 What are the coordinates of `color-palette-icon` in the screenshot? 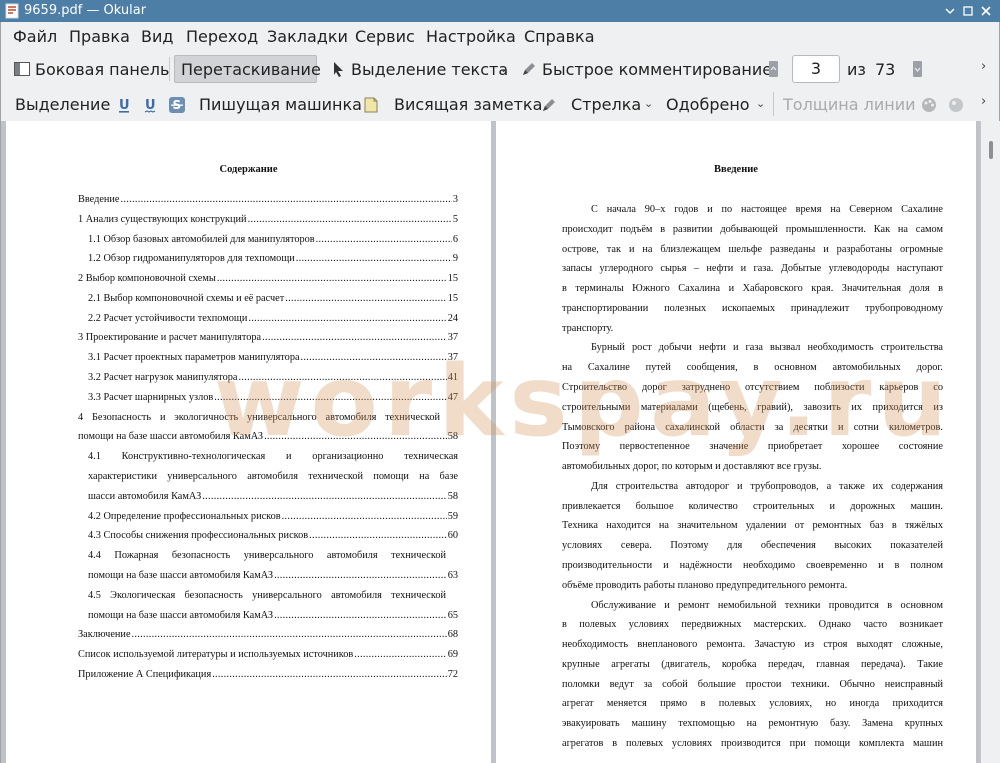 It's located at (929, 105).